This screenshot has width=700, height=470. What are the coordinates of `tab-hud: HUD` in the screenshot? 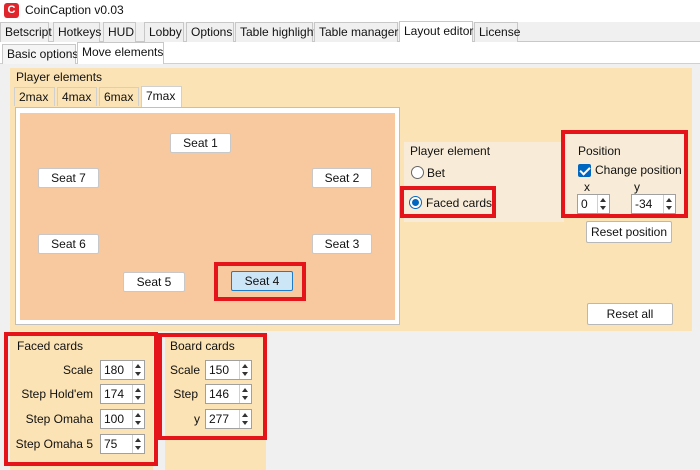 It's located at (119, 32).